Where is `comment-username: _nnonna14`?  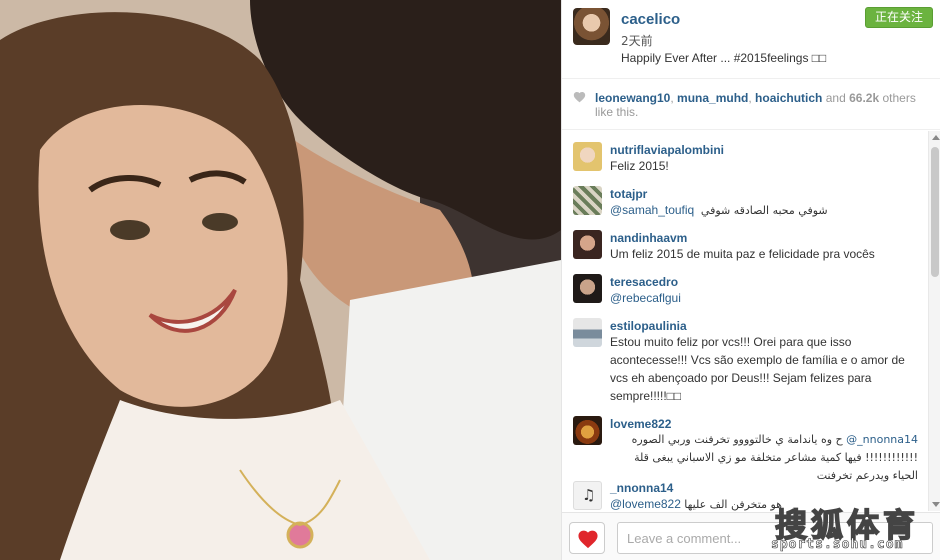
comment-username: _nnonna14 is located at coordinates (641, 488).